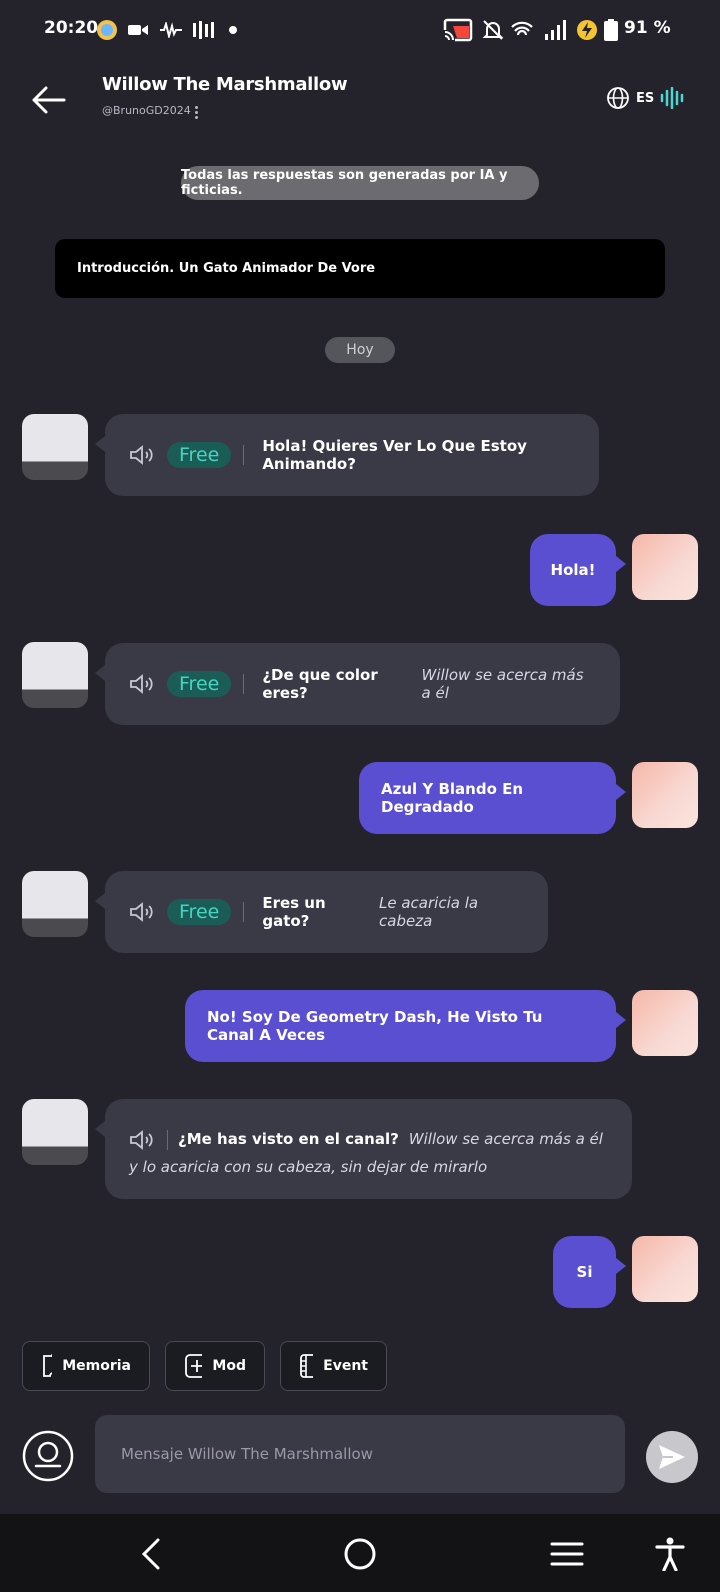 This screenshot has width=720, height=1592. Describe the element at coordinates (146, 110) in the screenshot. I see `creator-handle: @BrunoGD2024` at that location.